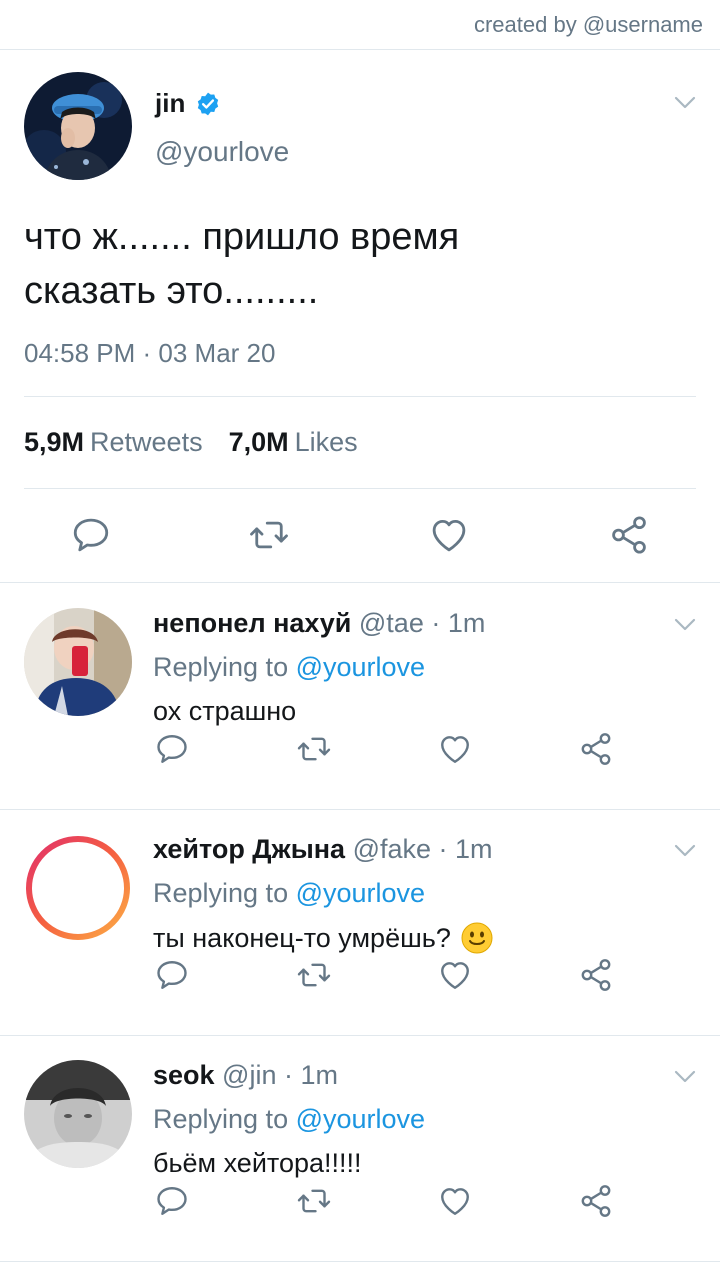 This screenshot has width=720, height=1274. What do you see at coordinates (208, 103) in the screenshot?
I see `verified-badge-icon` at bounding box center [208, 103].